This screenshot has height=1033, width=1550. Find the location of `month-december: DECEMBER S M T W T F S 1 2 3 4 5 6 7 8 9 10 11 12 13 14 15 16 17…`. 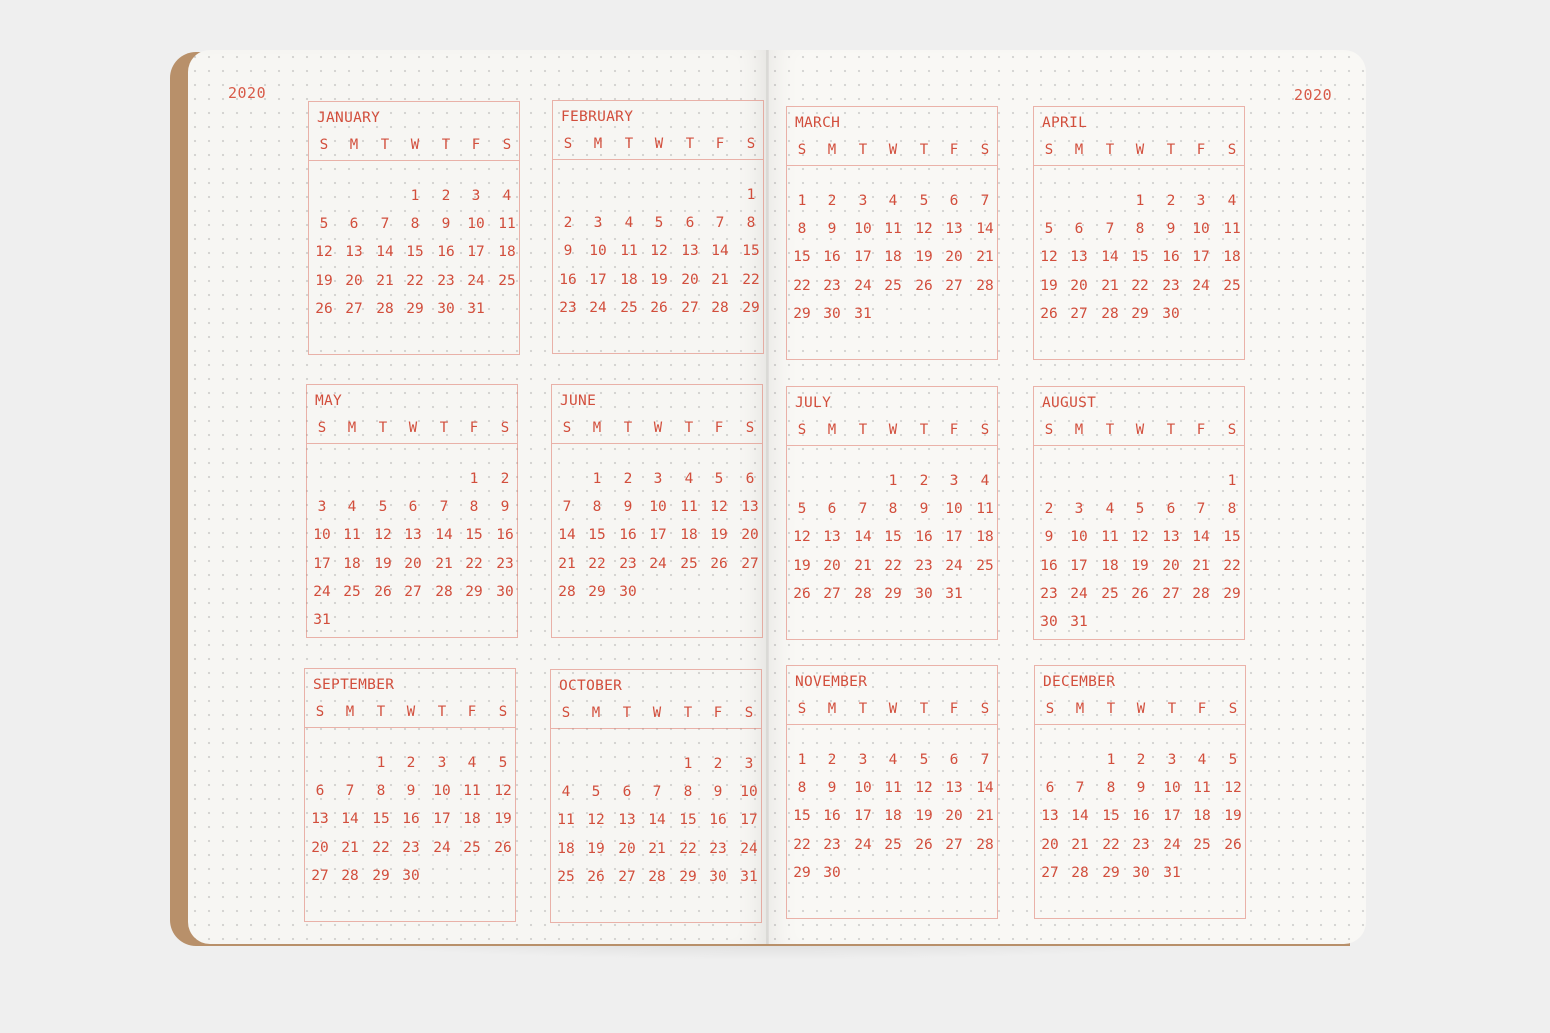

month-december: DECEMBER S M T W T F S 1 2 3 4 5 6 7 8 9 10 11 12 13 14 15 16 17… is located at coordinates (1140, 792).